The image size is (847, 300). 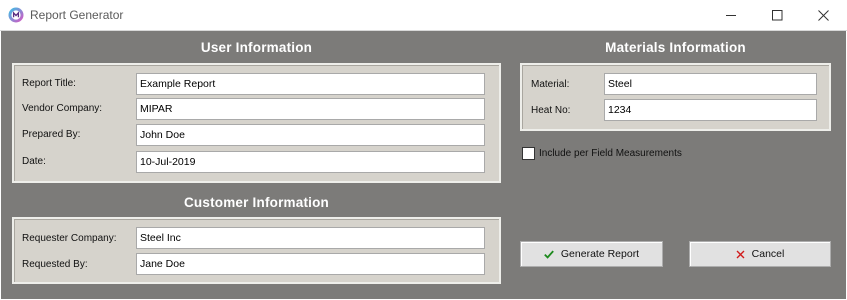 What do you see at coordinates (69, 238) in the screenshot?
I see `requester-company-label: Requester Company:` at bounding box center [69, 238].